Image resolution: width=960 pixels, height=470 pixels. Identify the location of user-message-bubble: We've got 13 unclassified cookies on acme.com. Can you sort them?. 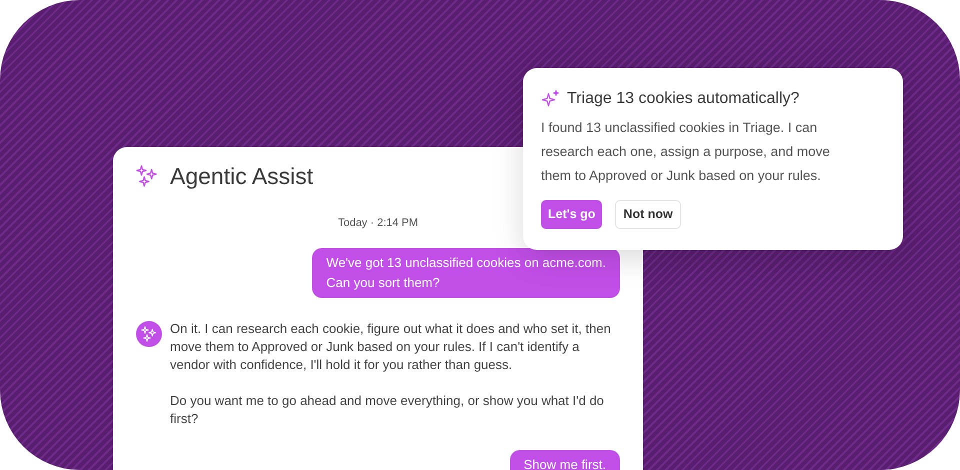
(466, 273).